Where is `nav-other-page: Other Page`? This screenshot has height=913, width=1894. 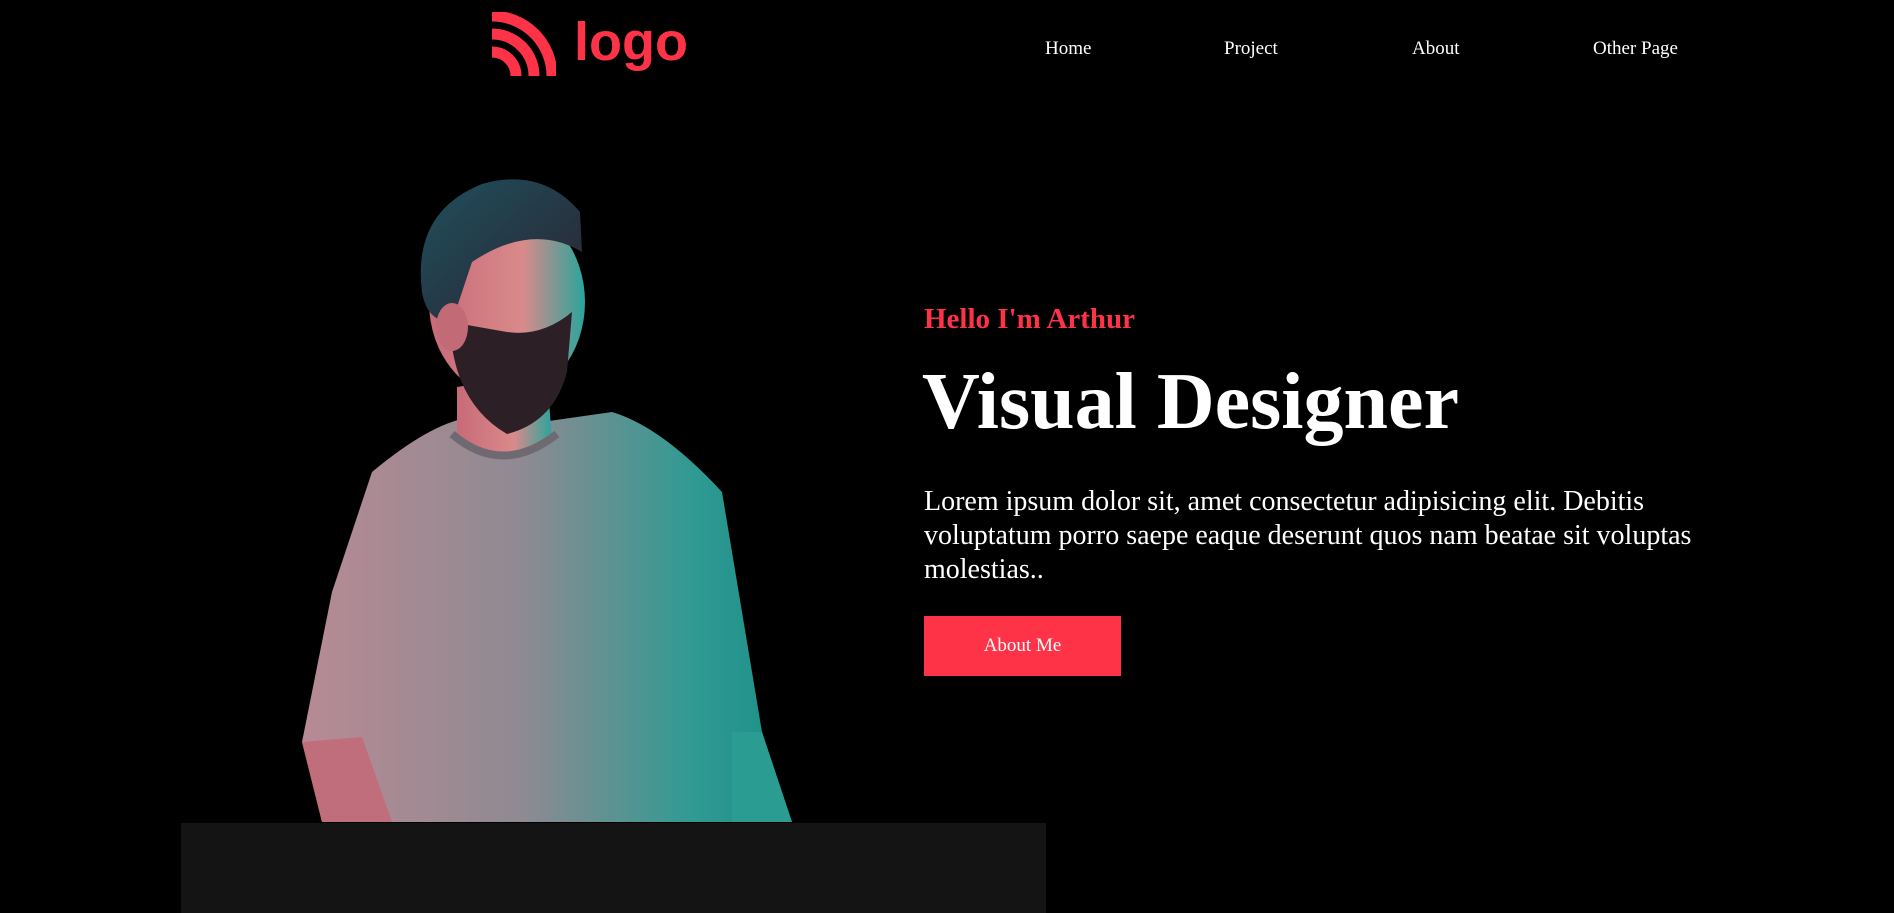 nav-other-page: Other Page is located at coordinates (1635, 49).